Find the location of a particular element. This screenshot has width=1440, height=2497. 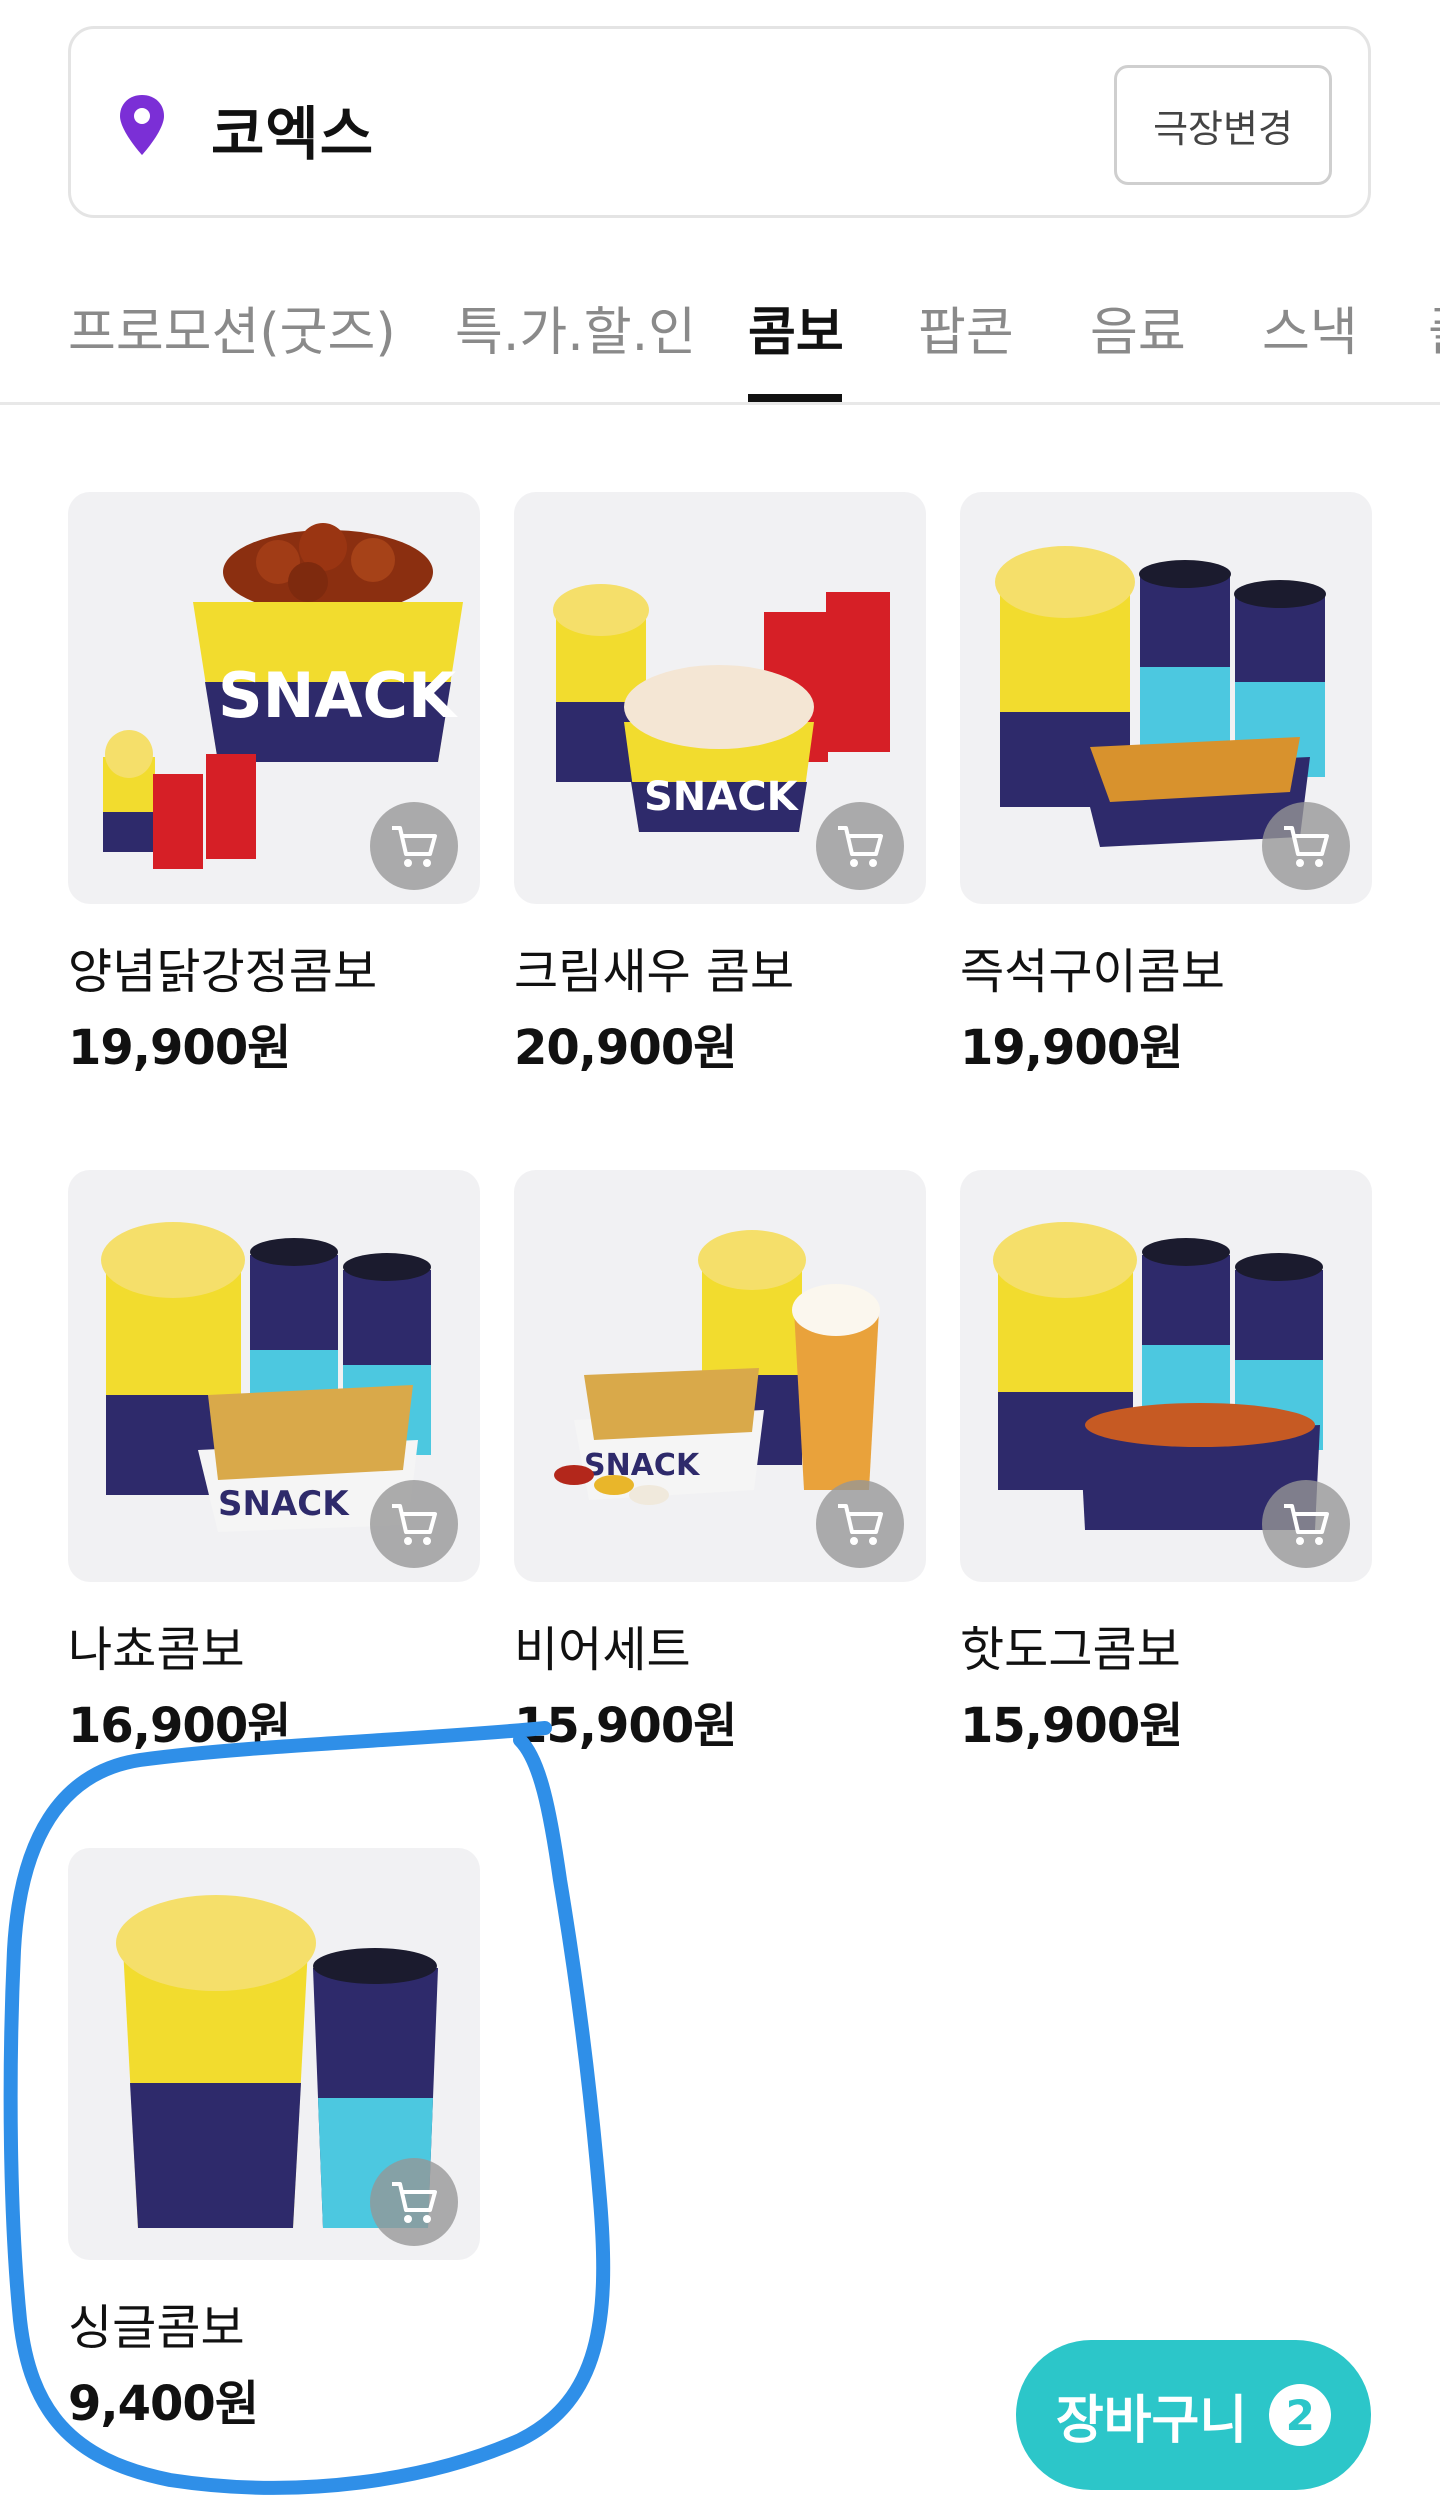

nacho-combo-image: SNACK is located at coordinates (274, 1376).